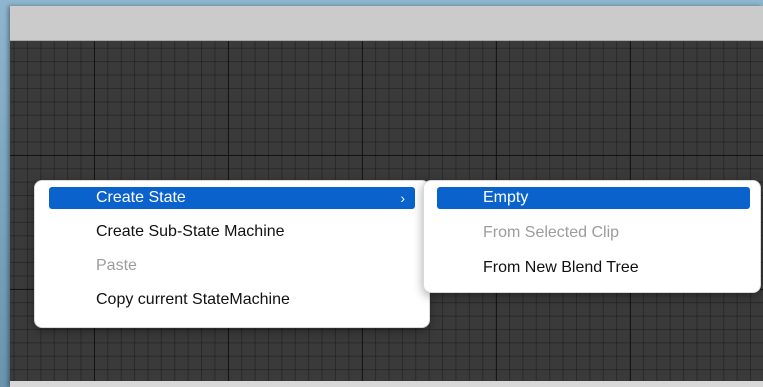 The height and width of the screenshot is (387, 763). I want to click on menu-item-label: Create Sub-State Machine, so click(190, 231).